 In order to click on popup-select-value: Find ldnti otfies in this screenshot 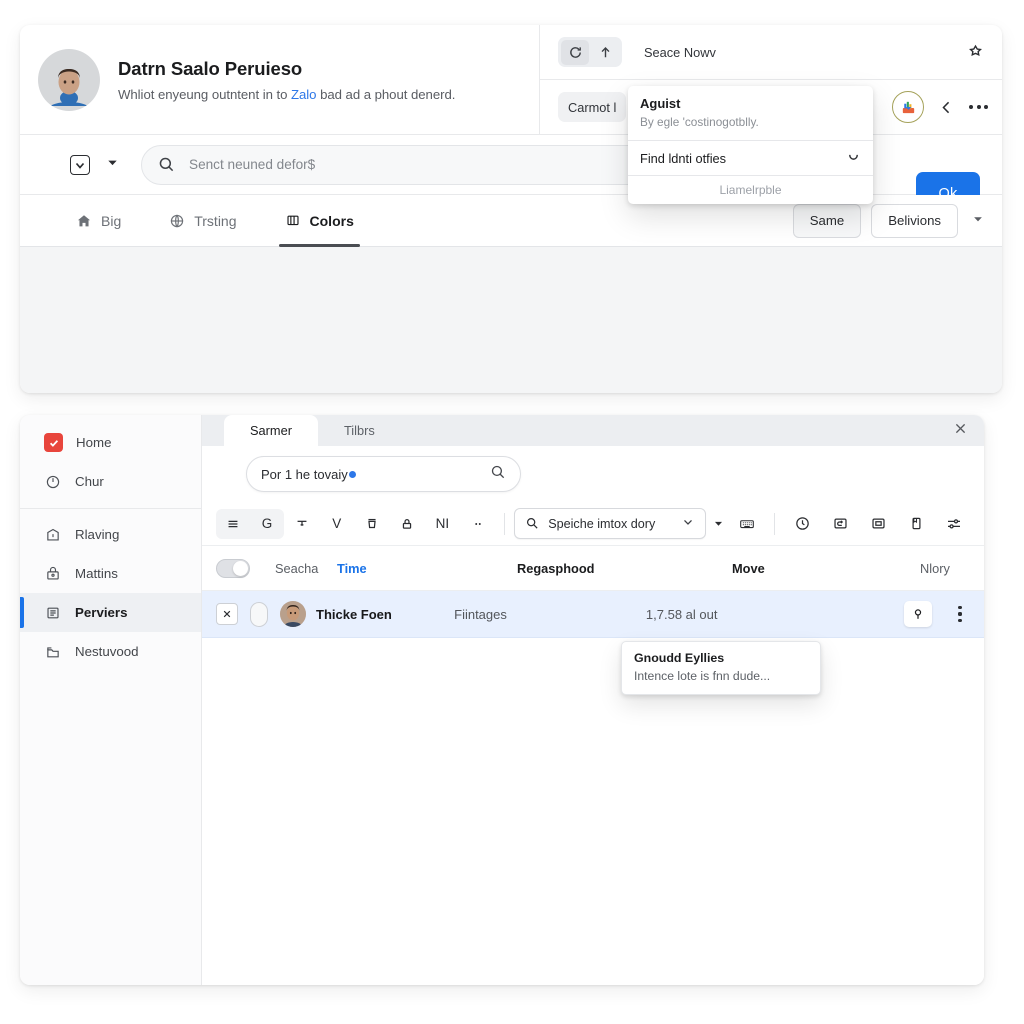, I will do `click(683, 158)`.